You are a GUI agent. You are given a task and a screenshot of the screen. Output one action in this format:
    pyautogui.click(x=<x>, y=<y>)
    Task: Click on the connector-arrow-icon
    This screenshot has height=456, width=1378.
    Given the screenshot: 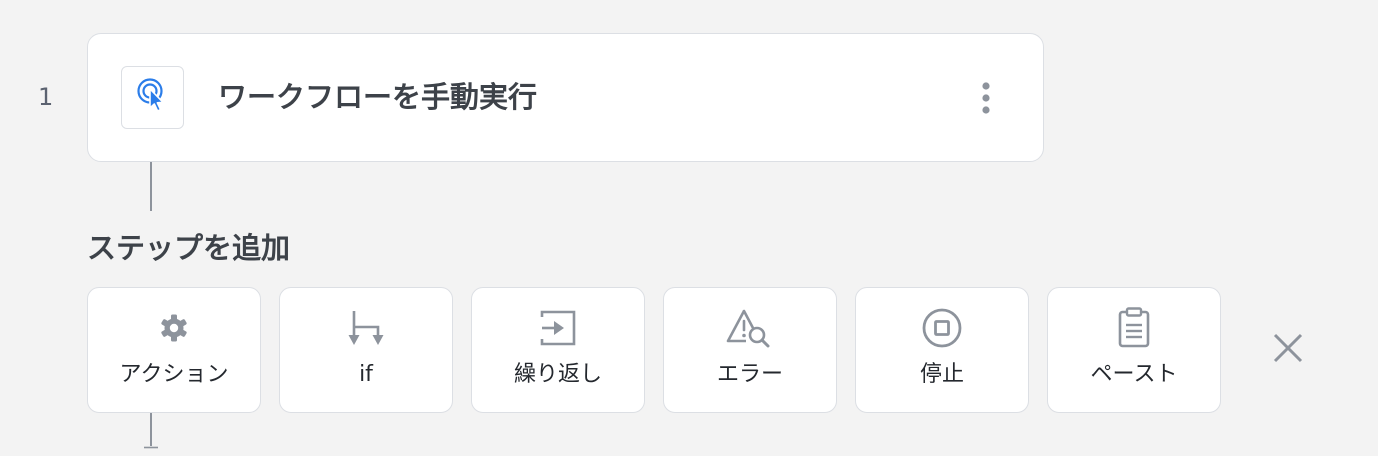 What is the action you would take?
    pyautogui.click(x=151, y=443)
    